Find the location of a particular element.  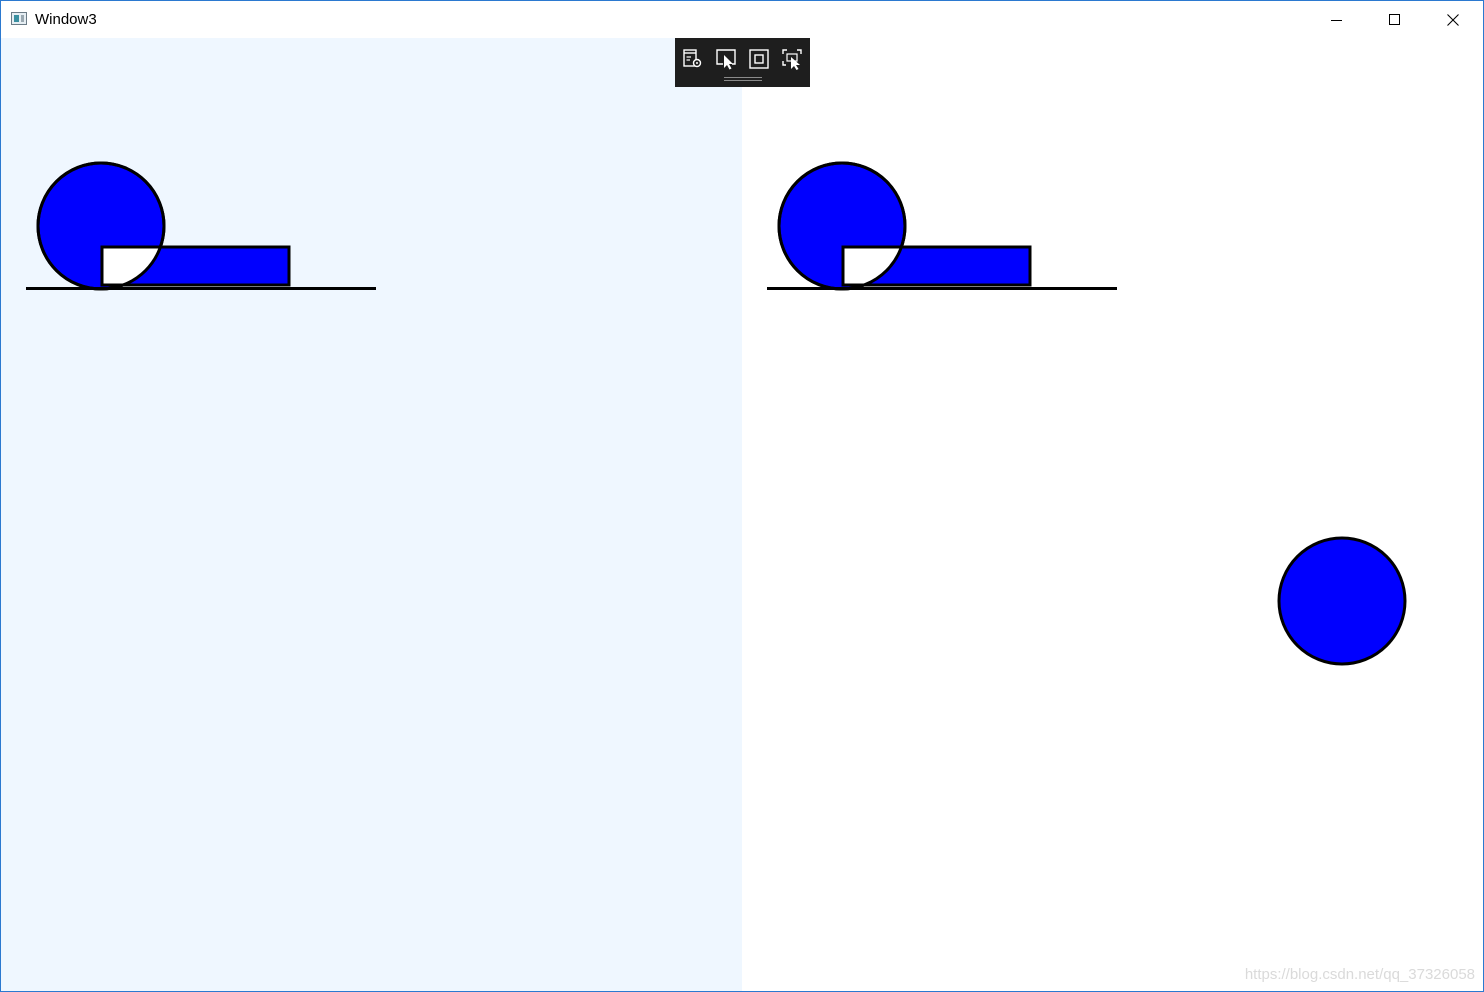

close-icon is located at coordinates (1453, 19).